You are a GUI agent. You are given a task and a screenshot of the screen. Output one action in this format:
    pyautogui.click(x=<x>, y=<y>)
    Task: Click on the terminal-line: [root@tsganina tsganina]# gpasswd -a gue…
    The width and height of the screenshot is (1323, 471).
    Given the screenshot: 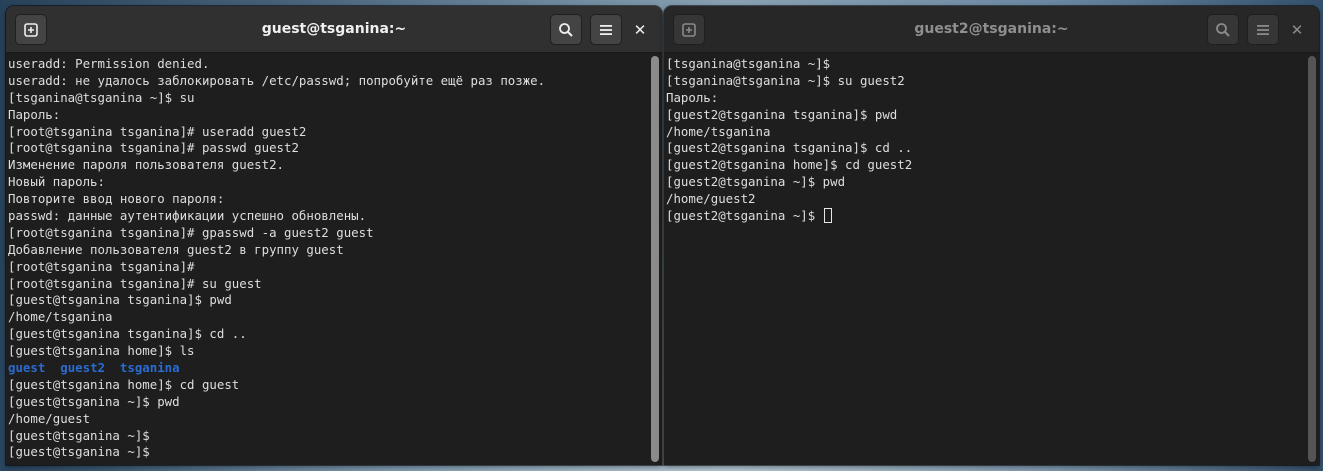 What is the action you would take?
    pyautogui.click(x=191, y=232)
    